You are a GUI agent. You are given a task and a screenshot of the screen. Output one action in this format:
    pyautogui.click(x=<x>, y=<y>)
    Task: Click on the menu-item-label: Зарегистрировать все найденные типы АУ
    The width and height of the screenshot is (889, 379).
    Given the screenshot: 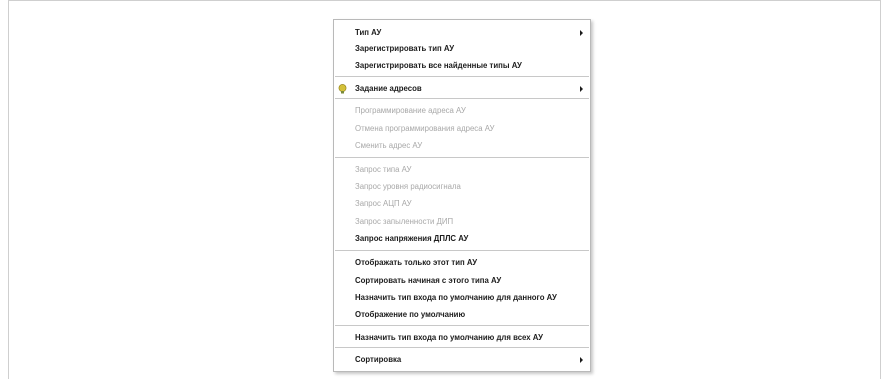 What is the action you would take?
    pyautogui.click(x=438, y=65)
    